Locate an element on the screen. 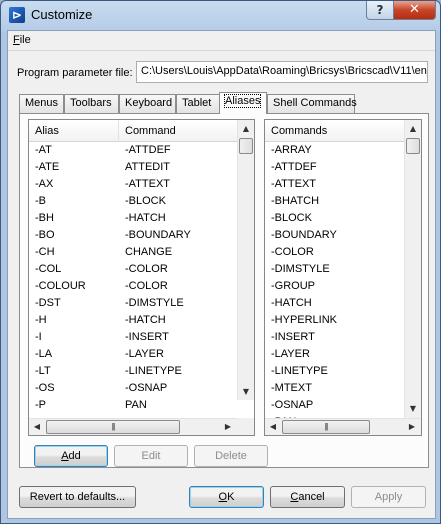  menu-file-label: ile is located at coordinates (25, 40).